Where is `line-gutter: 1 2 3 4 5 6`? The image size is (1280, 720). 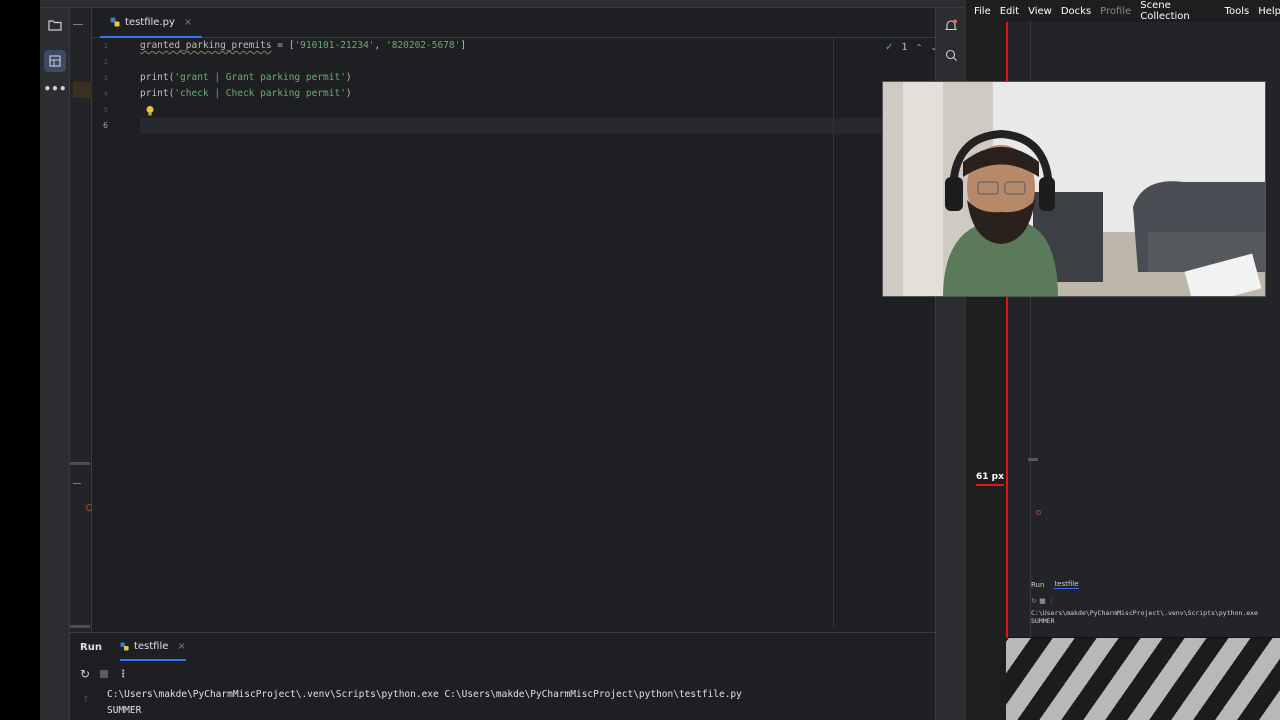
line-gutter: 1 2 3 4 5 6 is located at coordinates (116, 333).